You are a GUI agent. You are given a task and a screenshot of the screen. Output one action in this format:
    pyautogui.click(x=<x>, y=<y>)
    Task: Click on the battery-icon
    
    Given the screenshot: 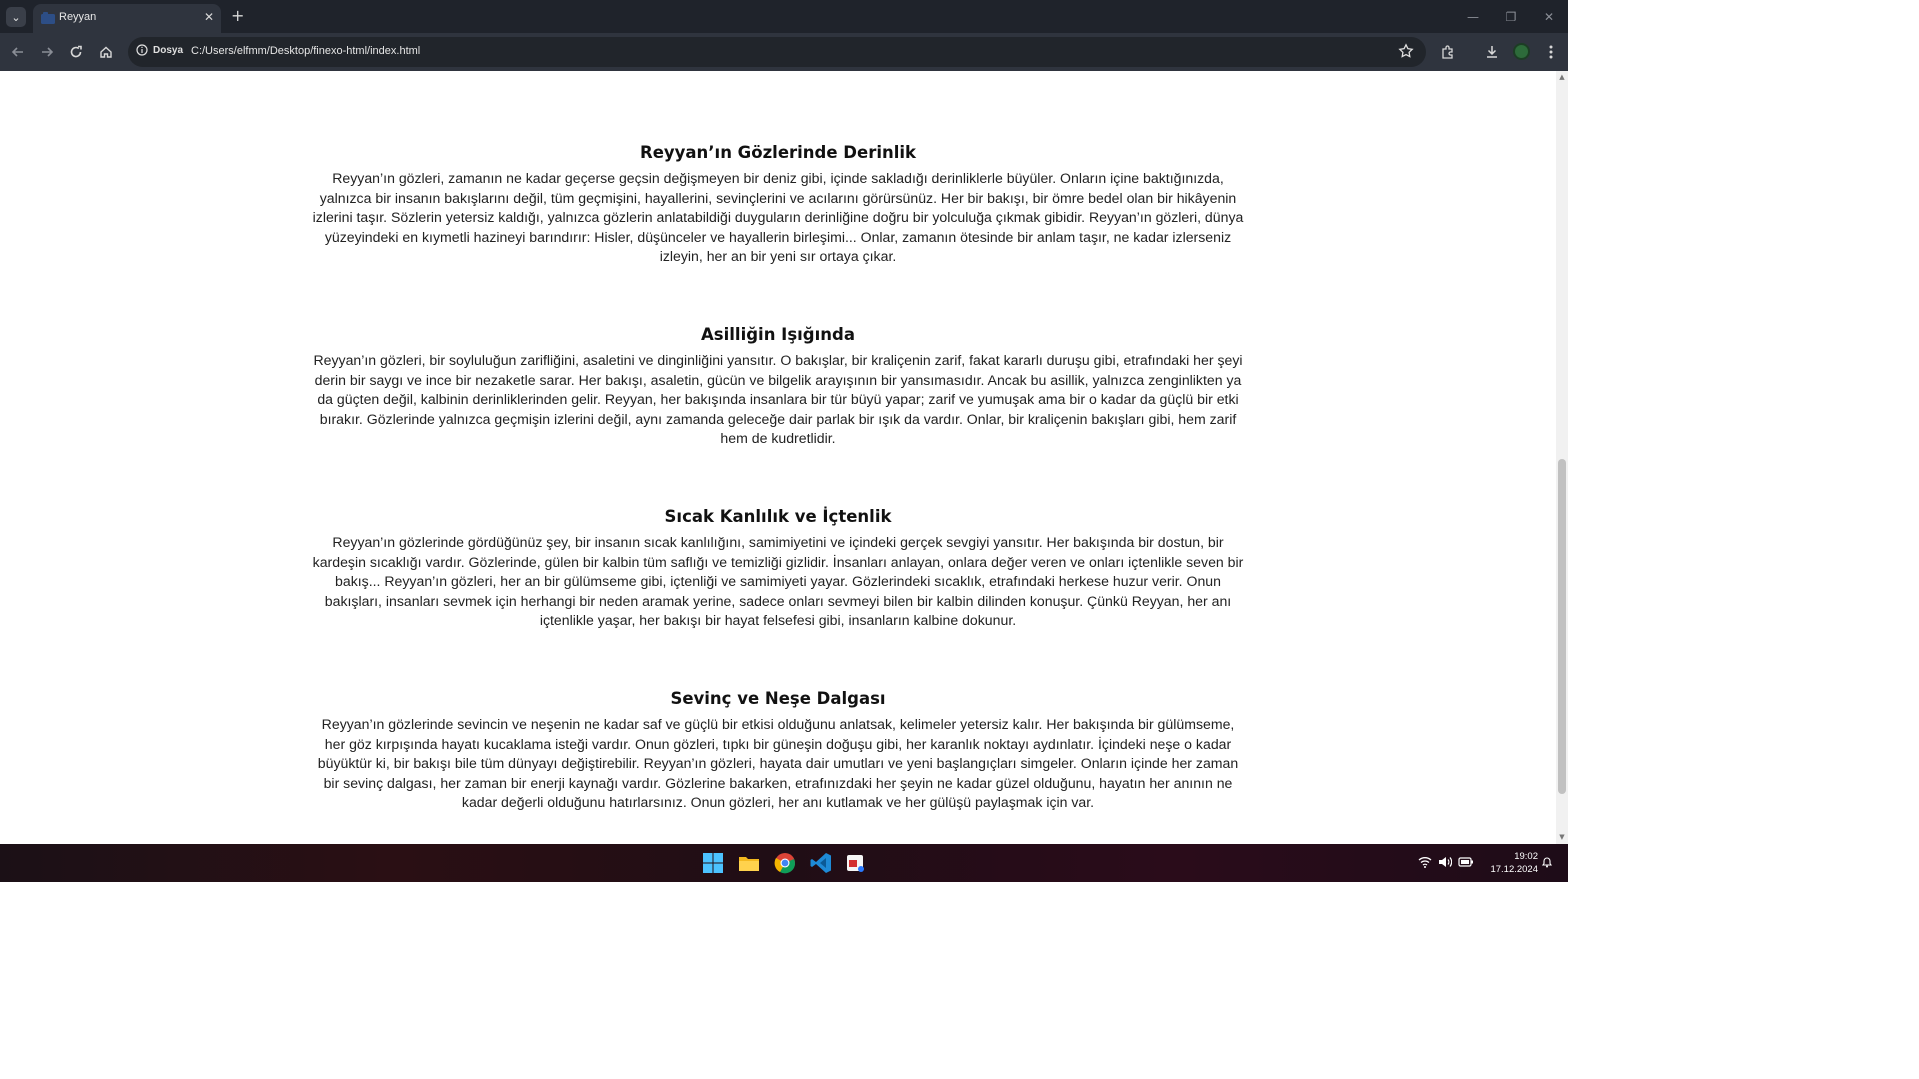 What is the action you would take?
    pyautogui.click(x=1466, y=863)
    